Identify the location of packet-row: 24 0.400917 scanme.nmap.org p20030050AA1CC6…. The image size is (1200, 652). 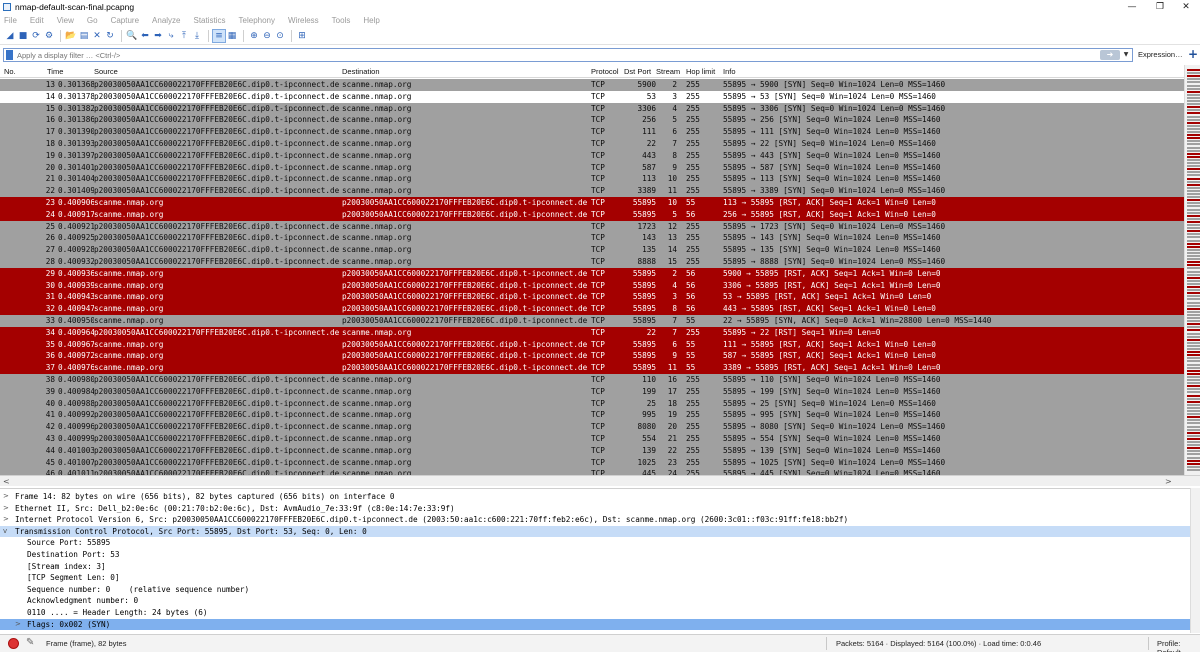
(592, 214).